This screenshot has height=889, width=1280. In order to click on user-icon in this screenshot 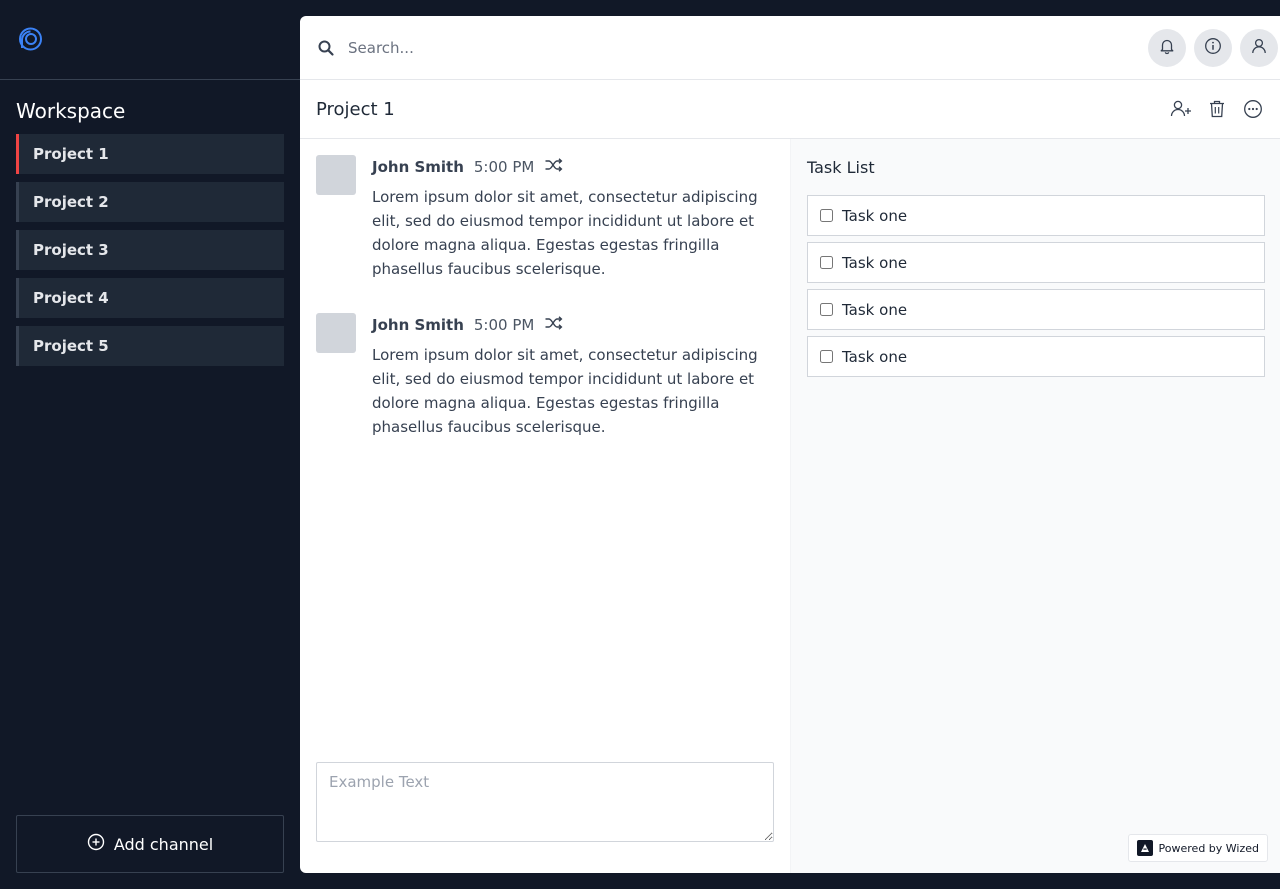, I will do `click(1259, 48)`.